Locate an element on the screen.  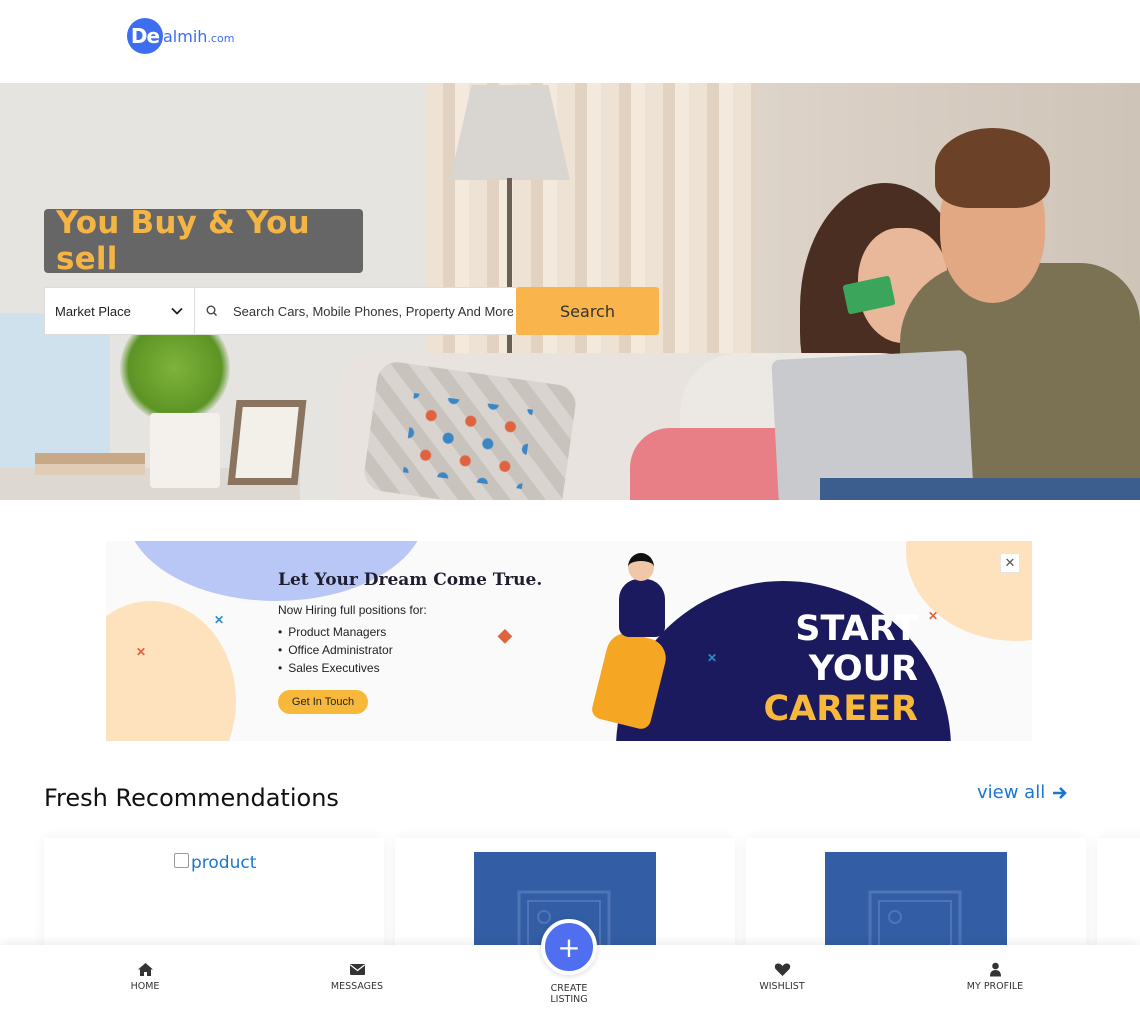
nav-messages-label: MESSAGES is located at coordinates (357, 986).